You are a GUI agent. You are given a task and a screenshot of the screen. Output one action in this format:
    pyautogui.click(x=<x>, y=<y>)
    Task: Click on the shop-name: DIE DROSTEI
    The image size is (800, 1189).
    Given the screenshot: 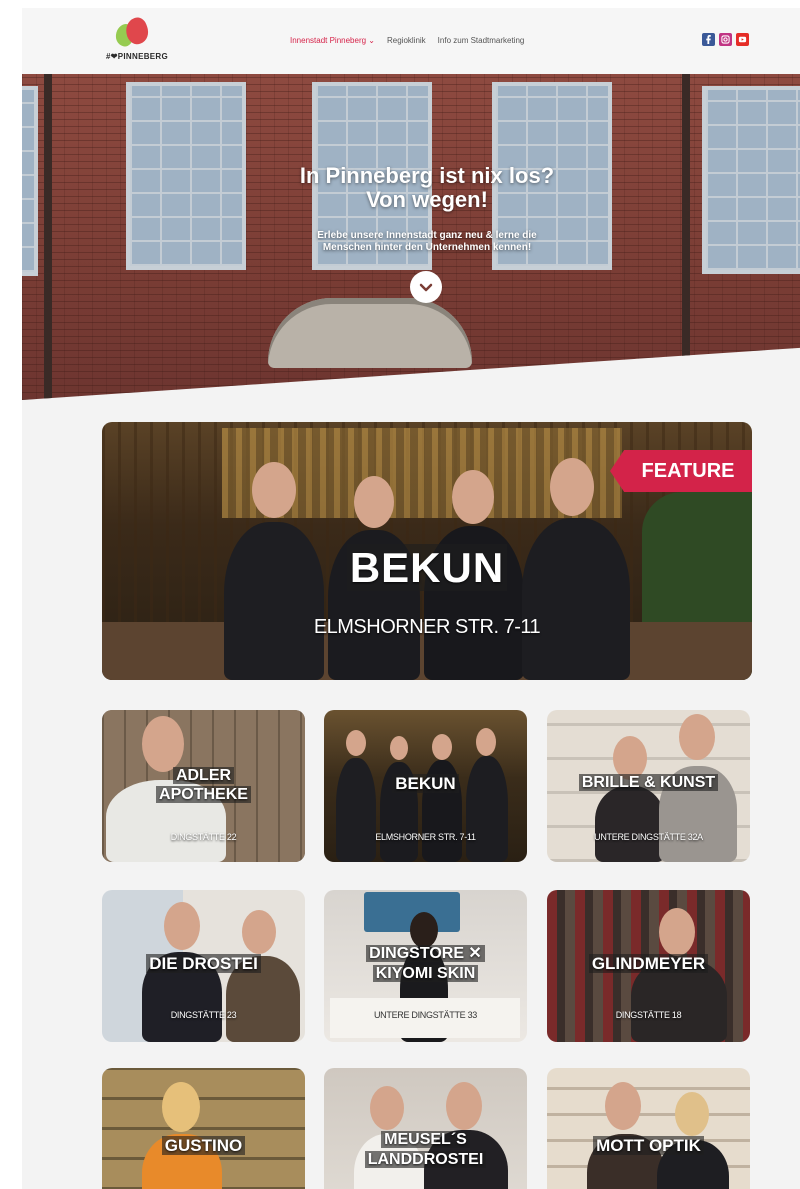 What is the action you would take?
    pyautogui.click(x=203, y=964)
    